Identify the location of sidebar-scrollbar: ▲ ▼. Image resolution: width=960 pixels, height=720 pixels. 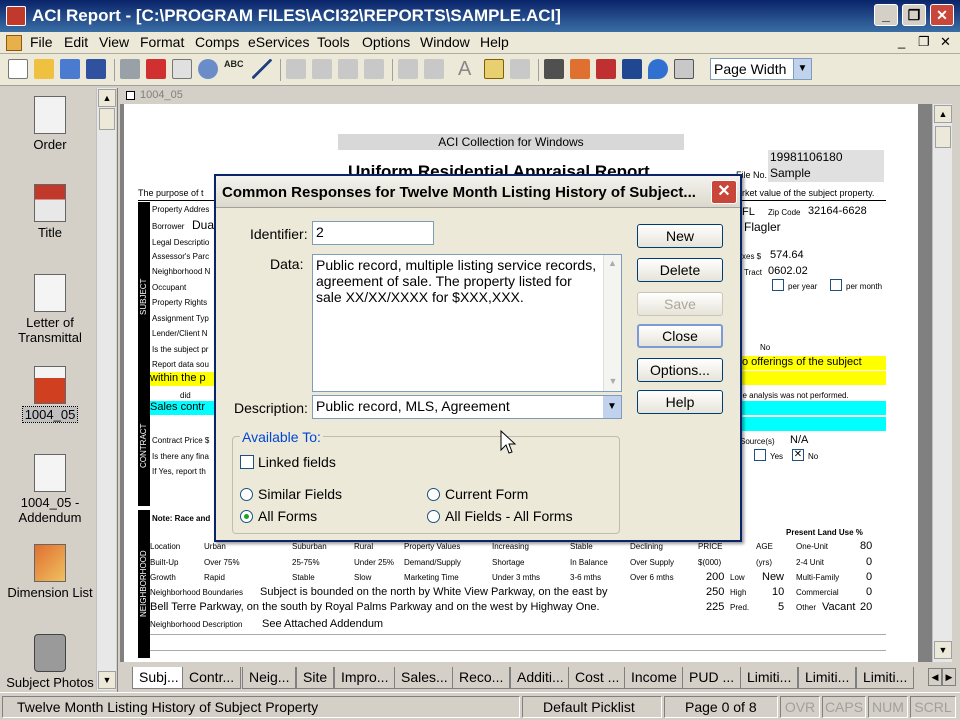
(106, 389).